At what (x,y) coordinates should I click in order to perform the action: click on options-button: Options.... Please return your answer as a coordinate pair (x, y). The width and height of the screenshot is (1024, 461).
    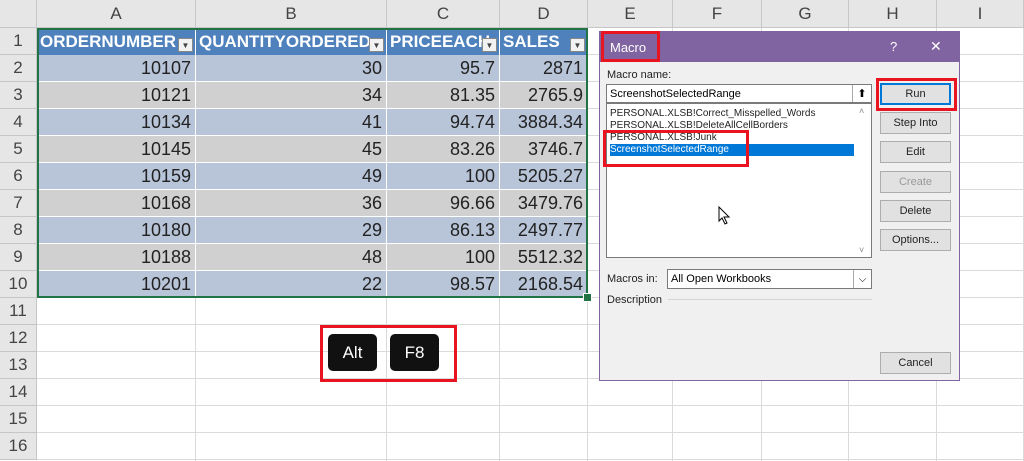
    Looking at the image, I should click on (915, 240).